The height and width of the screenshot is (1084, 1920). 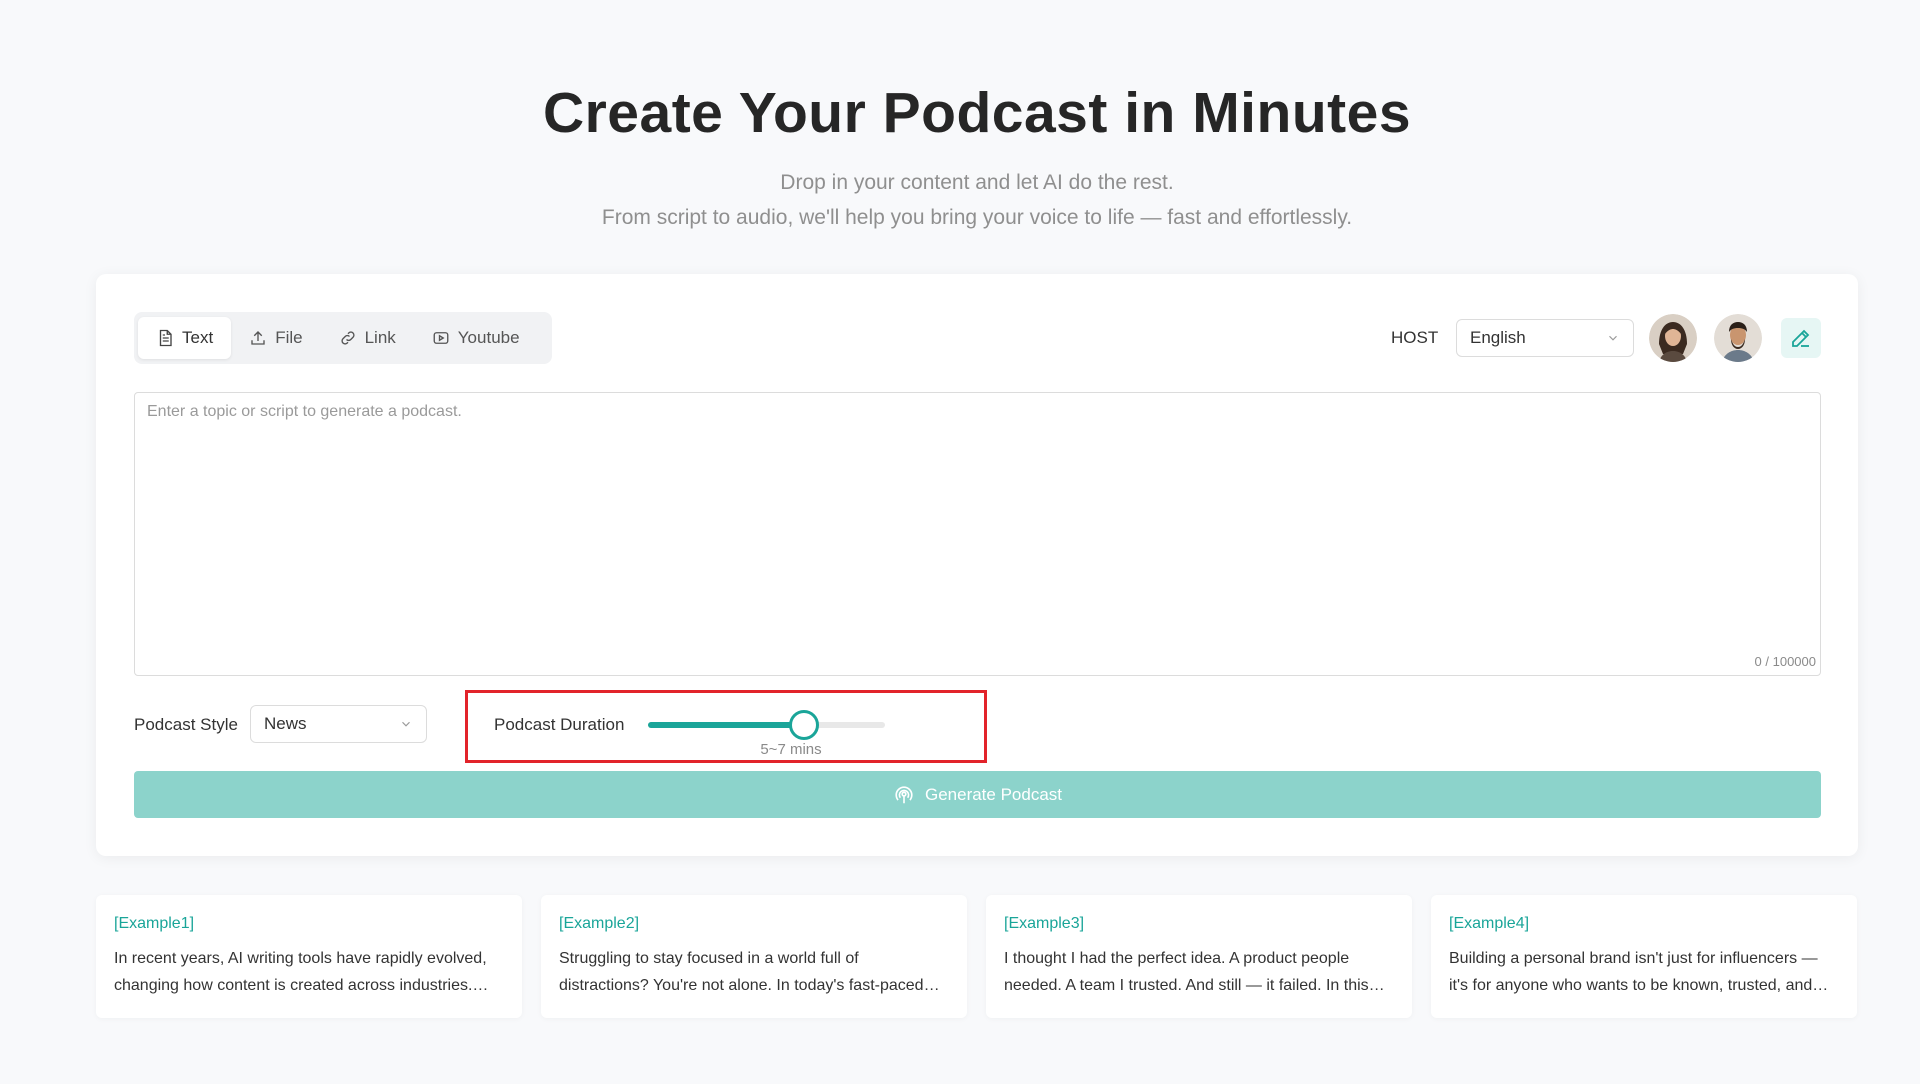 I want to click on host-label: HOST, so click(x=1415, y=337).